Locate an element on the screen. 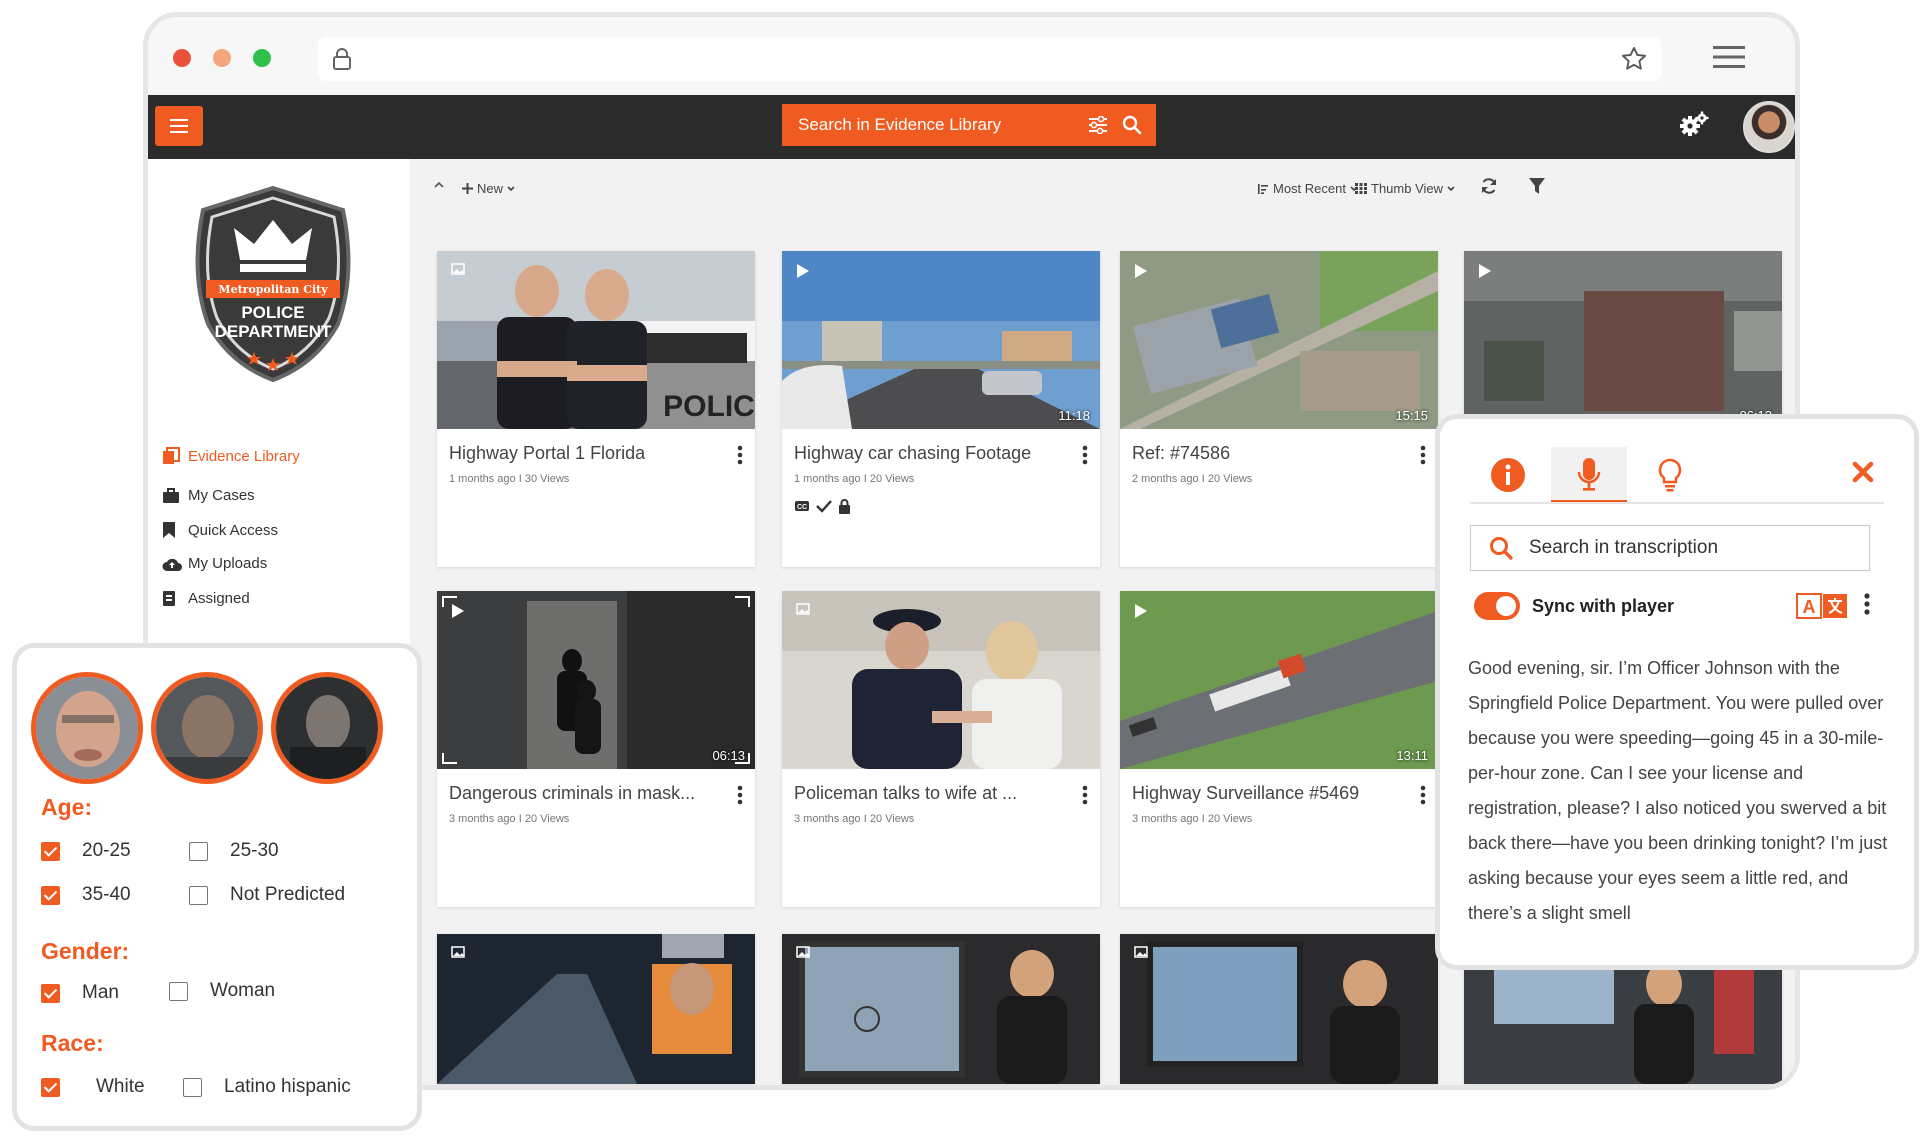 The width and height of the screenshot is (1920, 1140). evidence-thumbnail: POLICE is located at coordinates (596, 340).